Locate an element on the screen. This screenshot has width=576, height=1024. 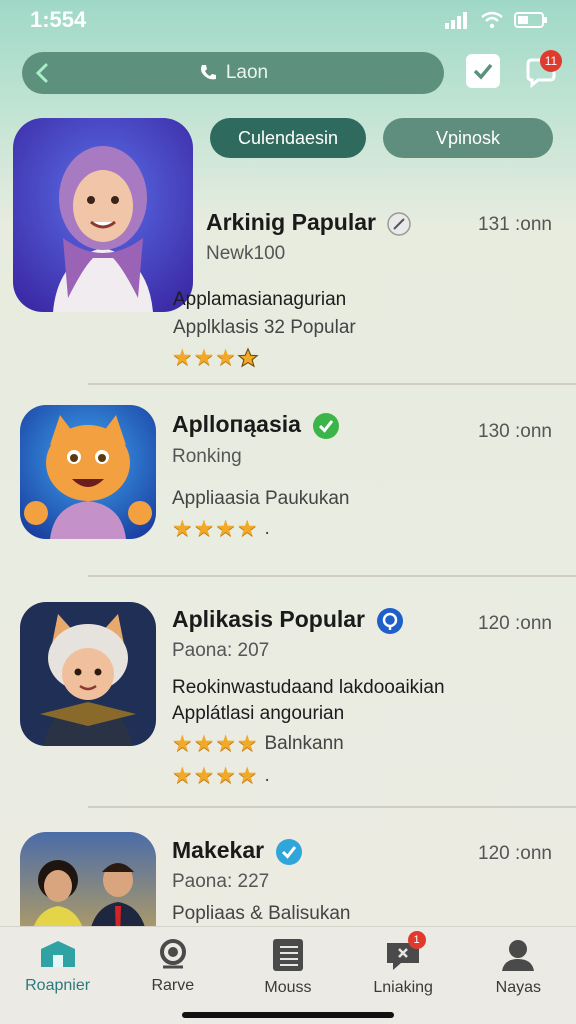
nav-item-messages: 1 Lniaking is located at coordinates (403, 975).